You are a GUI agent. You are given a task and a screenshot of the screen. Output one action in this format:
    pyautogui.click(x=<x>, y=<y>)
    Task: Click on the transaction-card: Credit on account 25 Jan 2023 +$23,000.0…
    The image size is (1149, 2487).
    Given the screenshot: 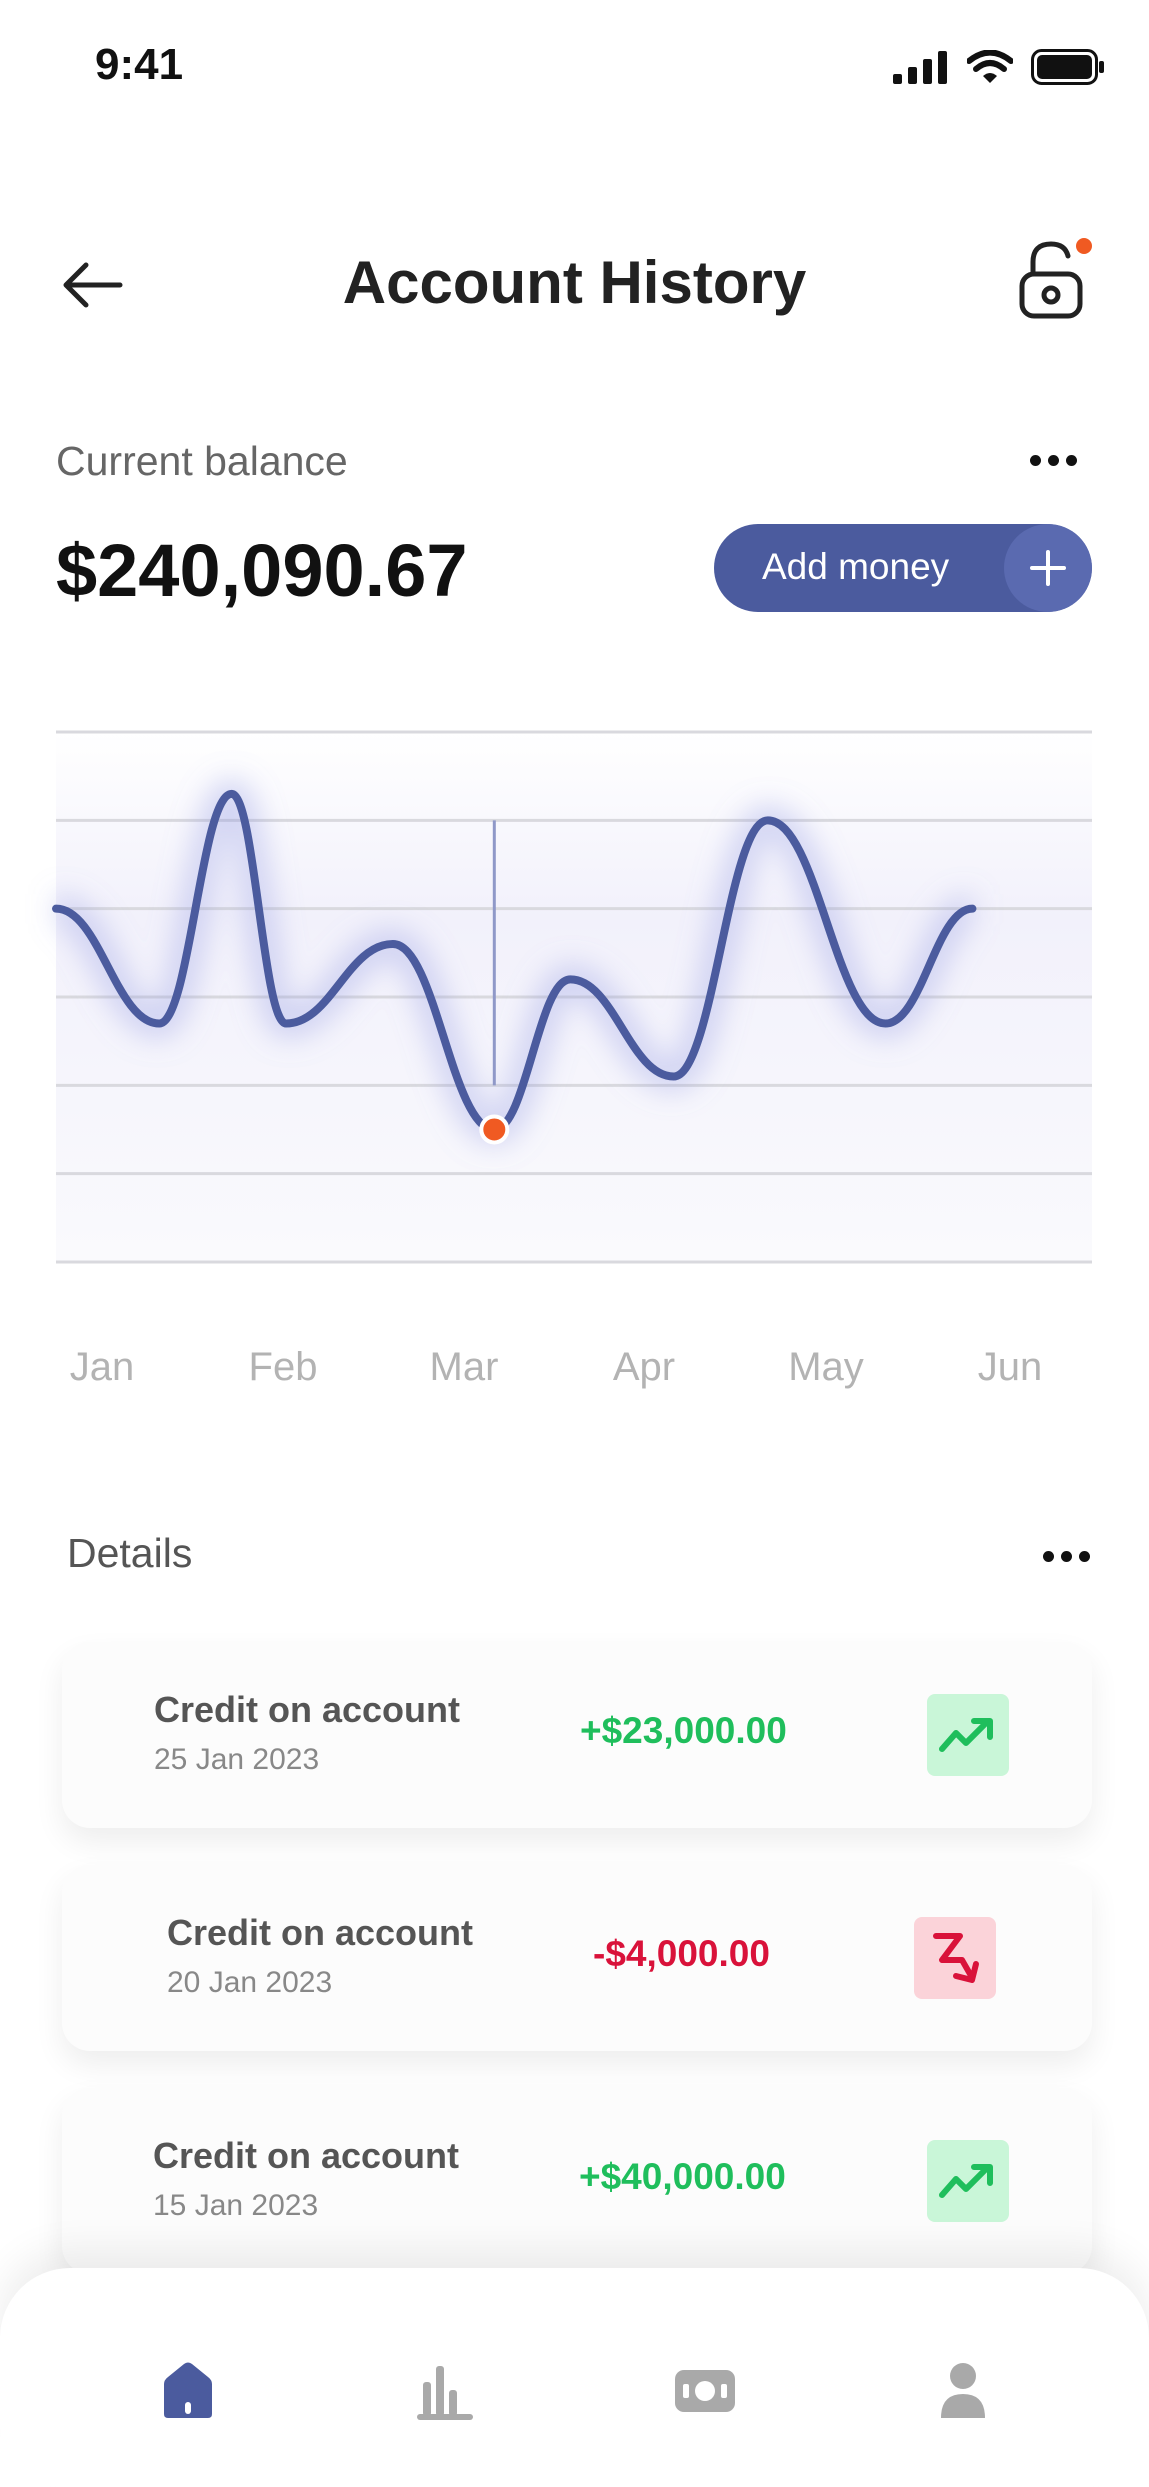 What is the action you would take?
    pyautogui.click(x=577, y=1735)
    